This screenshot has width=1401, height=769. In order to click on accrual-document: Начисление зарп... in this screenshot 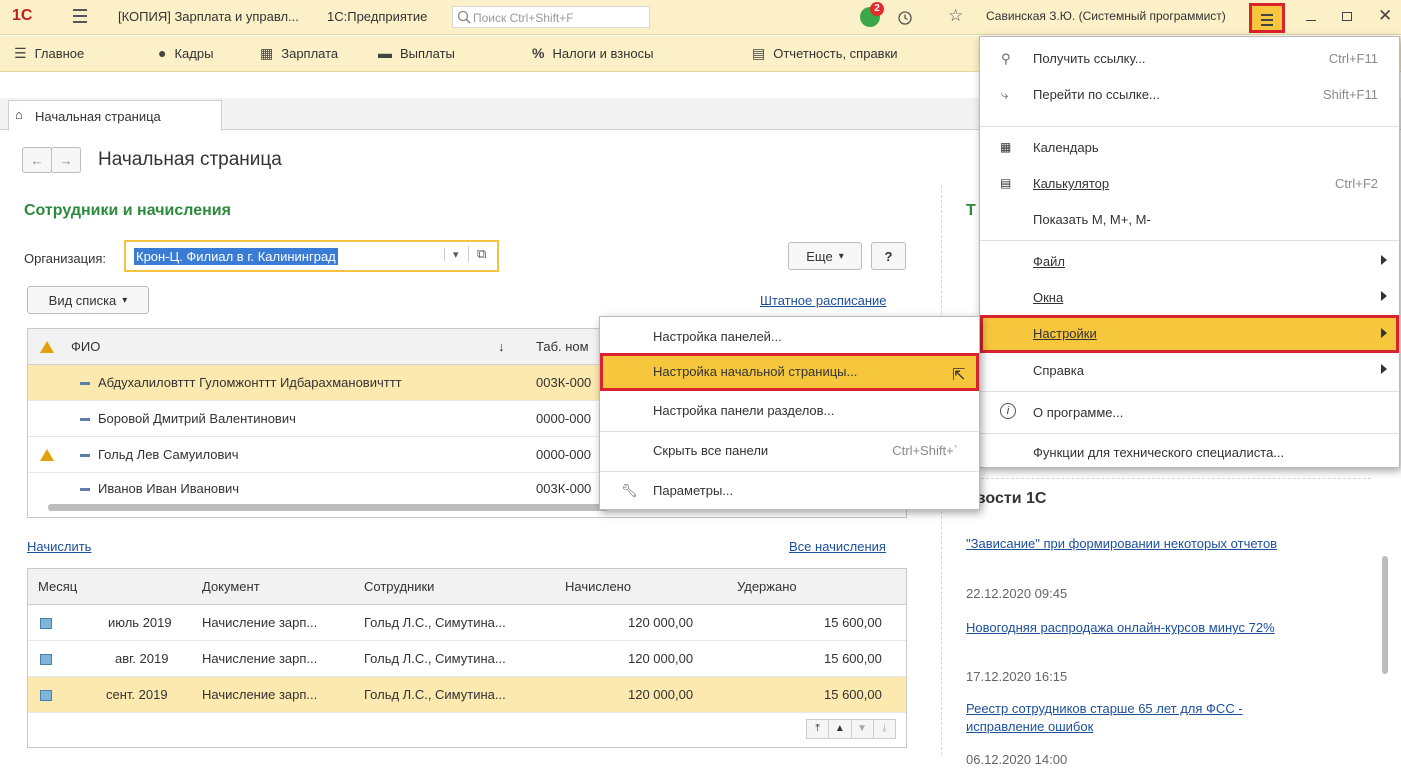, I will do `click(260, 694)`.